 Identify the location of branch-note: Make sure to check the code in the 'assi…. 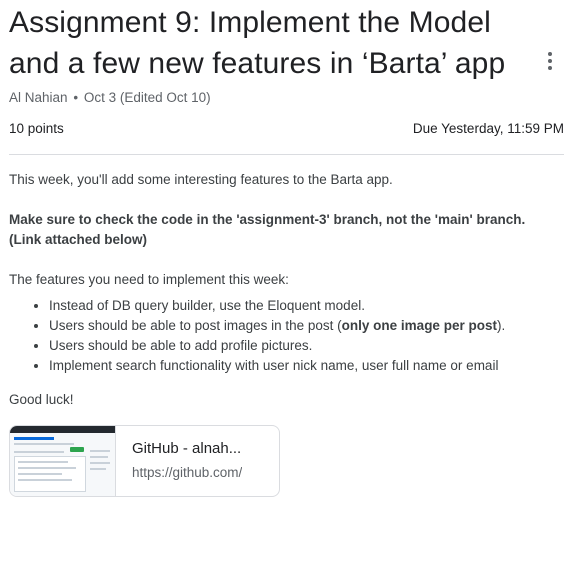
(267, 229).